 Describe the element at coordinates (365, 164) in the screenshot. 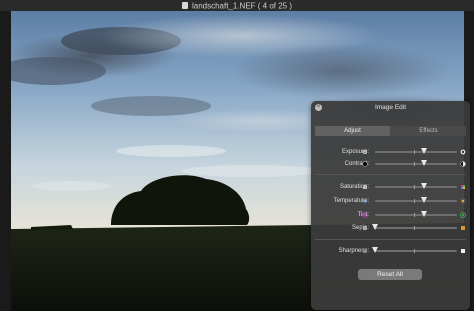

I see `circle-dark-icon` at that location.